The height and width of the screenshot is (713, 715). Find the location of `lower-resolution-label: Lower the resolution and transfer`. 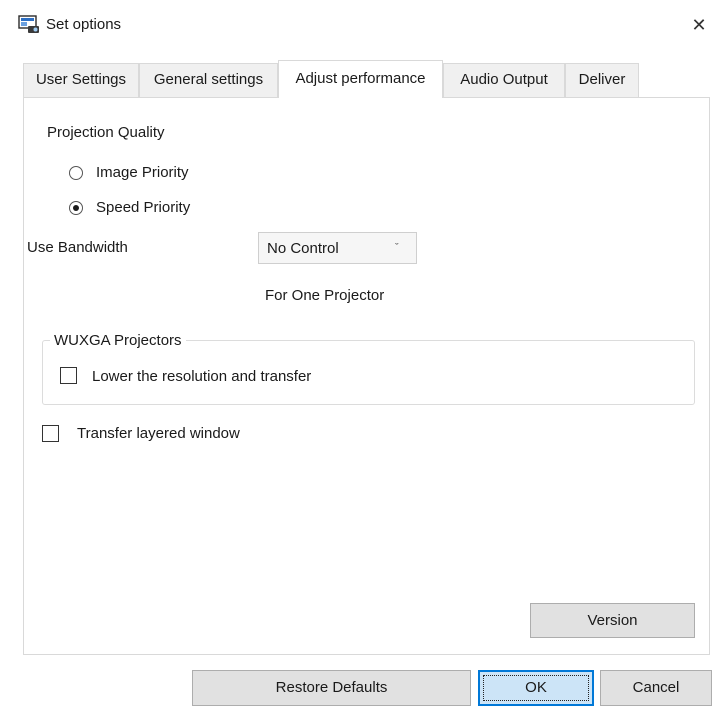

lower-resolution-label: Lower the resolution and transfer is located at coordinates (201, 377).